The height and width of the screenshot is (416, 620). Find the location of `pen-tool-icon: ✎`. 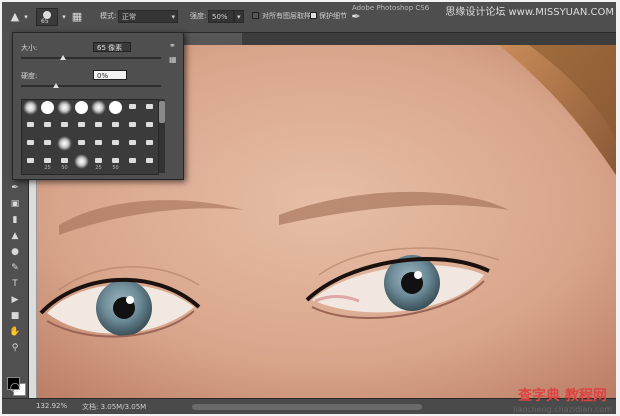

pen-tool-icon: ✎ is located at coordinates (15, 268).